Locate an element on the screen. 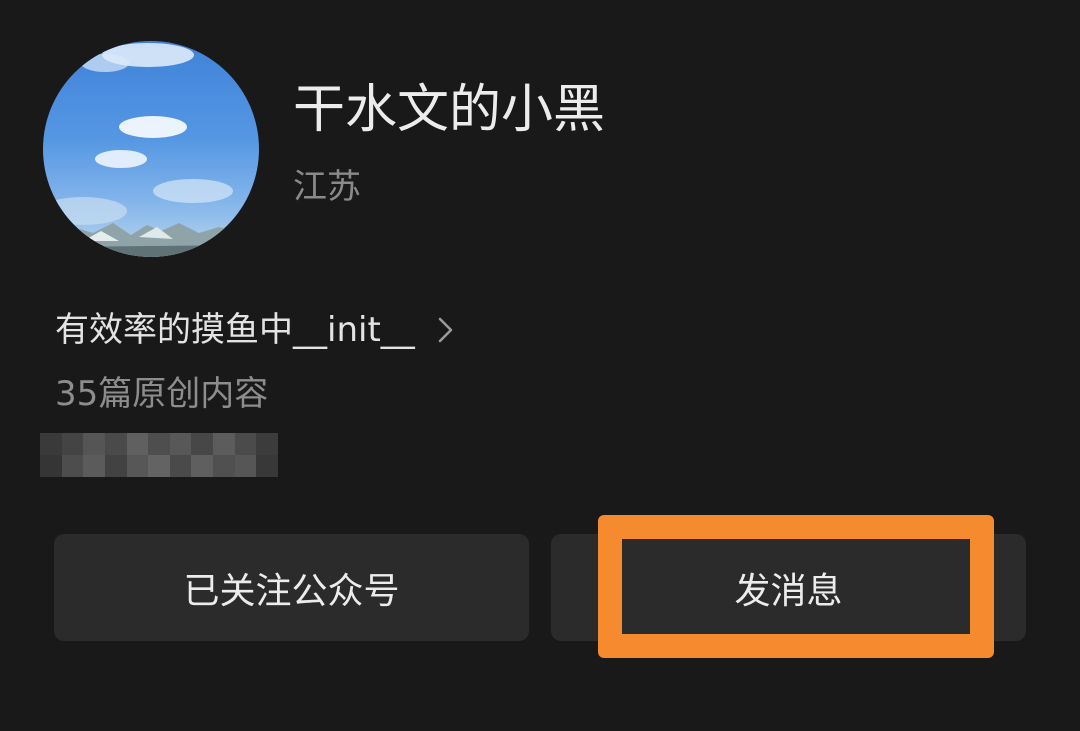 The image size is (1080, 731). profile-region: 江苏 is located at coordinates (327, 187).